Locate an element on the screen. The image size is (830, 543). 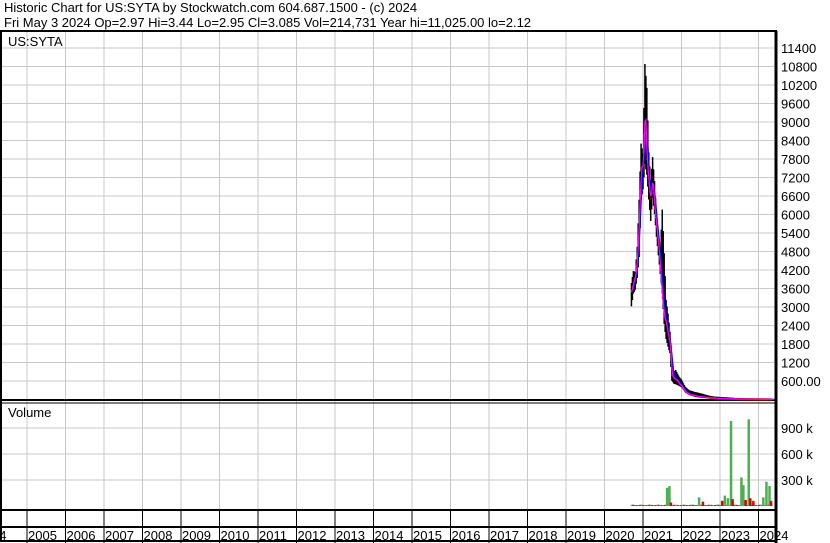
price-tick-label: 10200 is located at coordinates (799, 85).